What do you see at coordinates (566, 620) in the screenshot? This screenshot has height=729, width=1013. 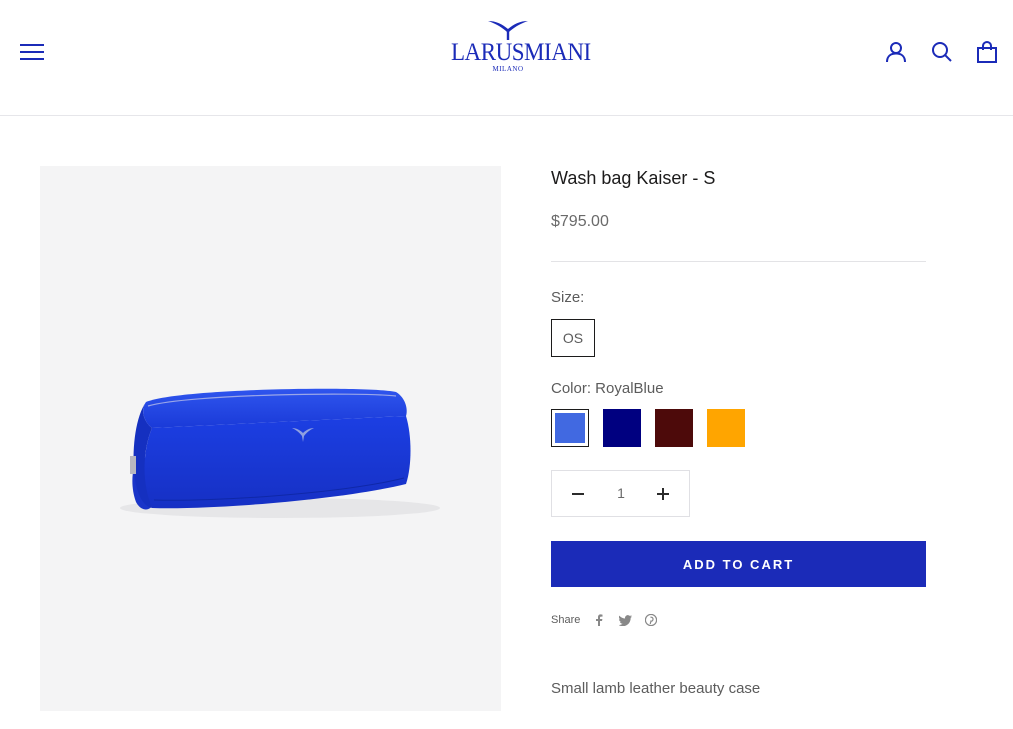 I see `share-label: Share` at bounding box center [566, 620].